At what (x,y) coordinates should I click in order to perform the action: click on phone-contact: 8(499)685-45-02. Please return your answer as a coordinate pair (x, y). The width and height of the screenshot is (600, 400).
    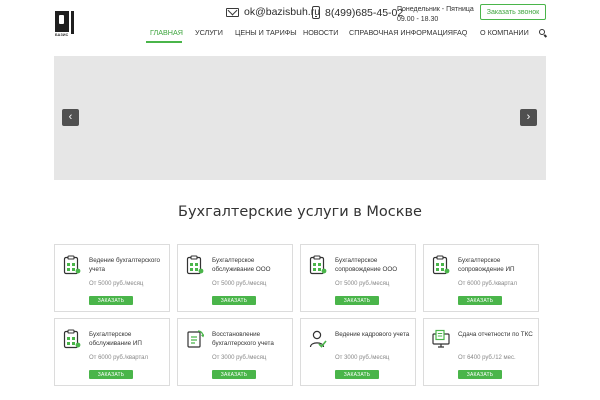
    Looking at the image, I should click on (357, 12).